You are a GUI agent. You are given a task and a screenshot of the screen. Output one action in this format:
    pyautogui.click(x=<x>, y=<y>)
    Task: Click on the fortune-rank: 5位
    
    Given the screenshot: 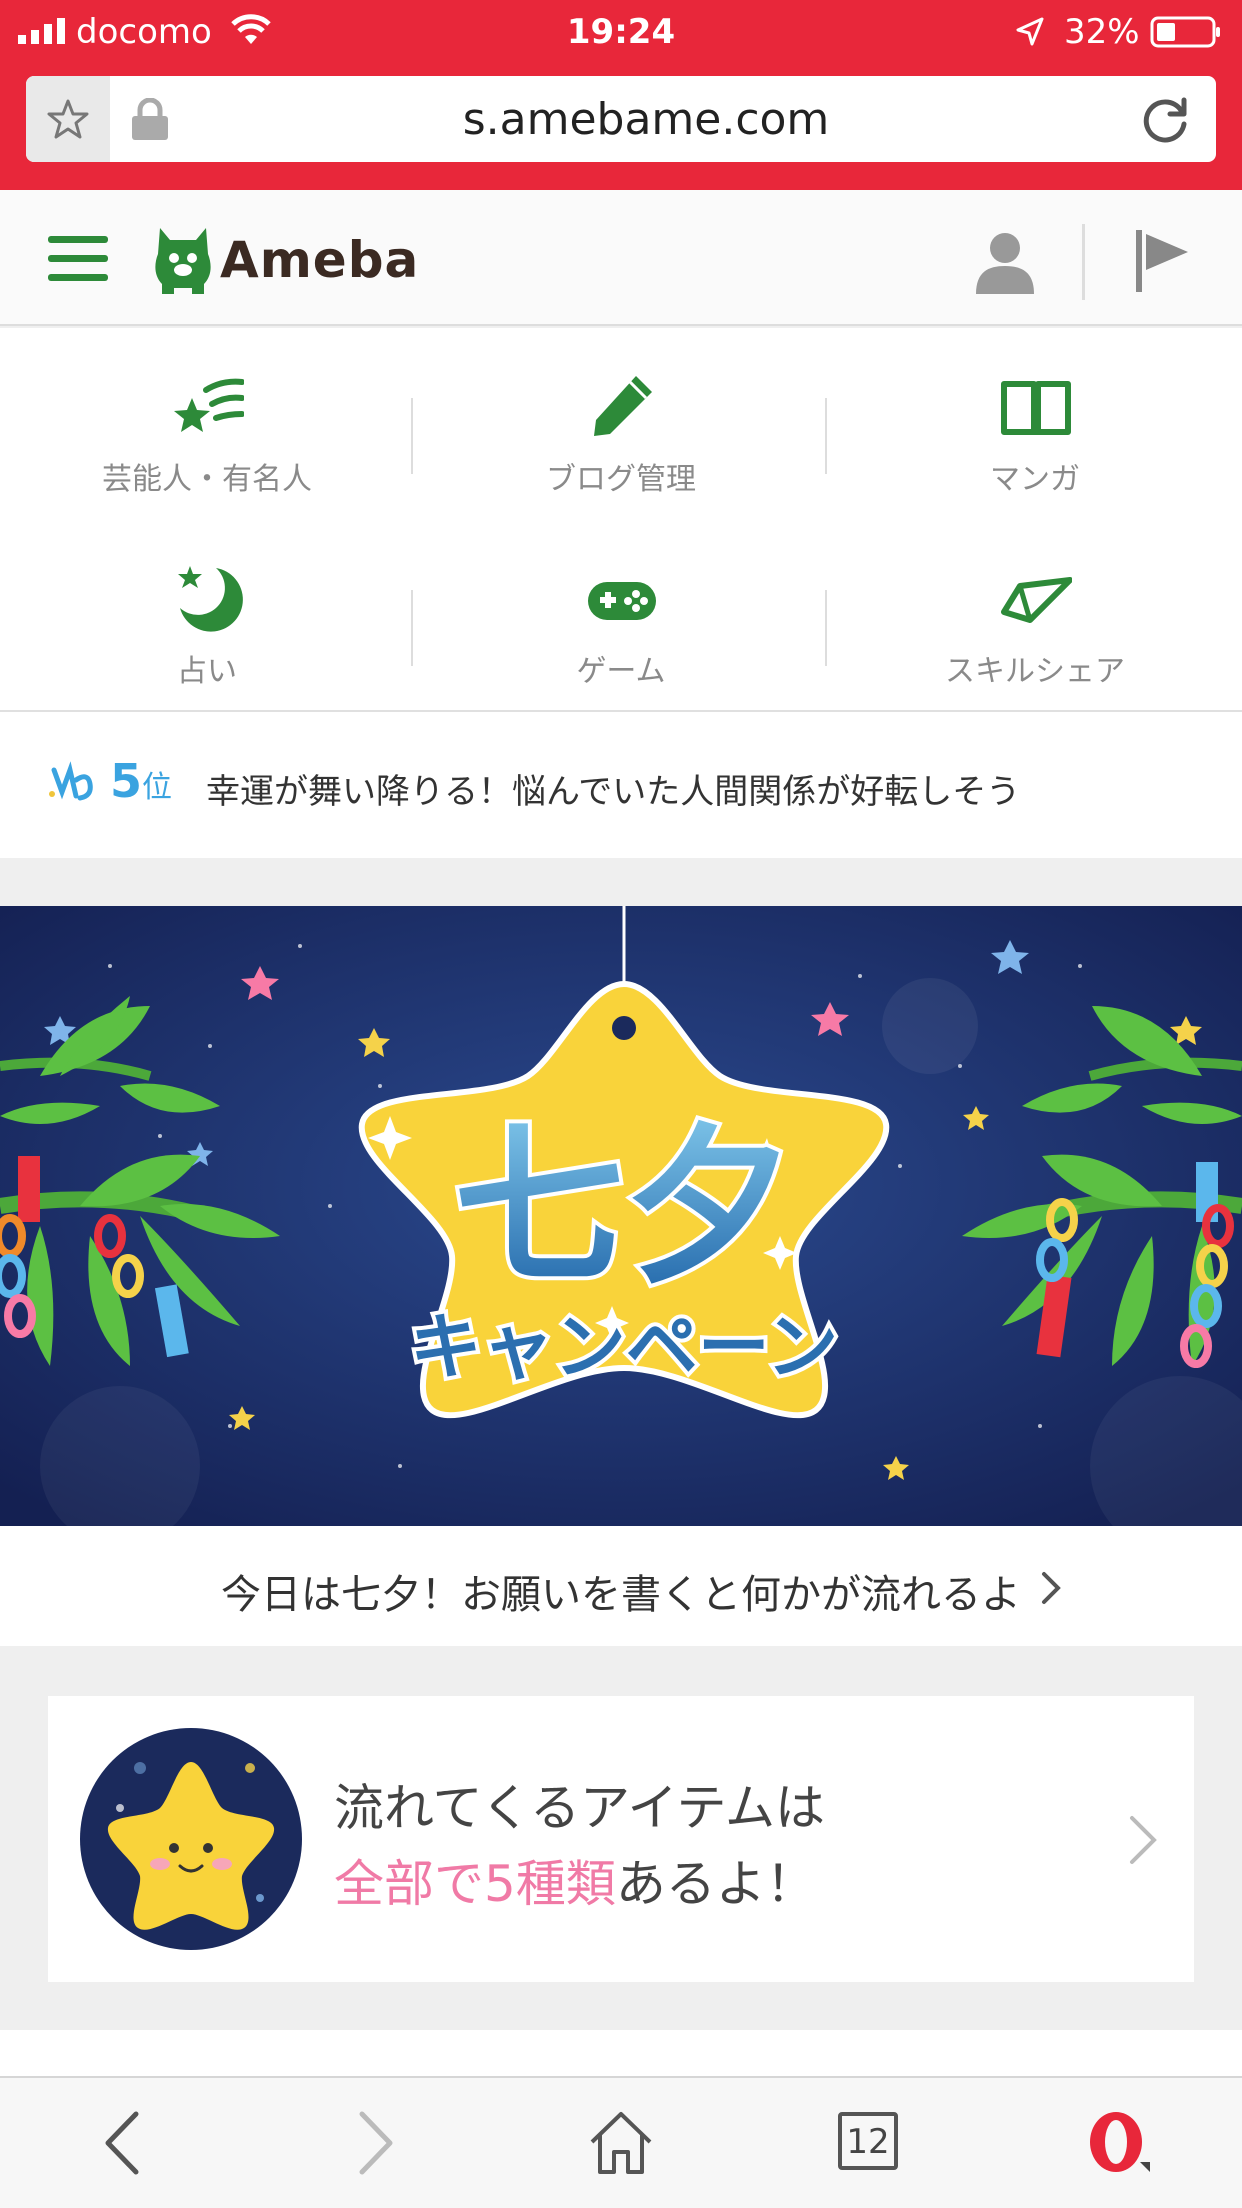 What is the action you would take?
    pyautogui.click(x=141, y=781)
    